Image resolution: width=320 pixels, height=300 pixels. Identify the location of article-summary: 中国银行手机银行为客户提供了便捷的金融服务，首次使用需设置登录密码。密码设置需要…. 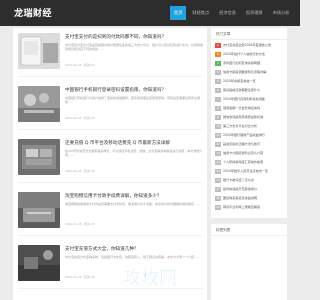
(133, 100).